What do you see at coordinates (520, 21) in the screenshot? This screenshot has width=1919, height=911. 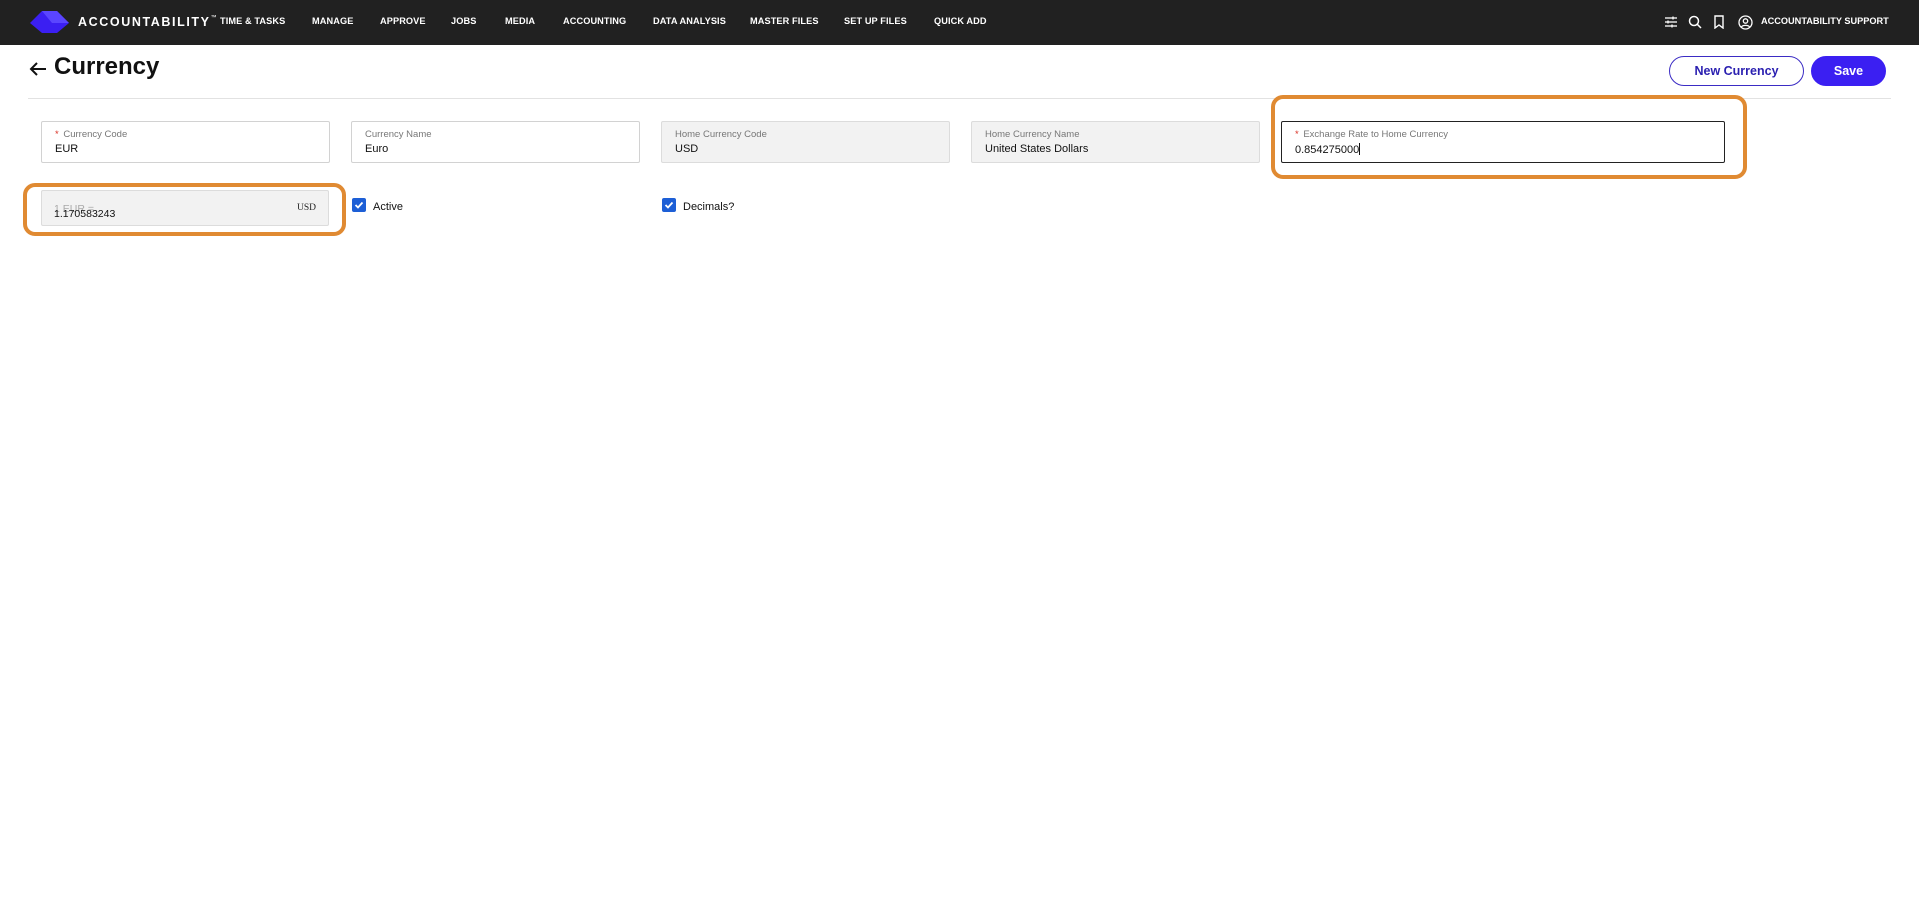 I see `nav-media: MEDIA` at bounding box center [520, 21].